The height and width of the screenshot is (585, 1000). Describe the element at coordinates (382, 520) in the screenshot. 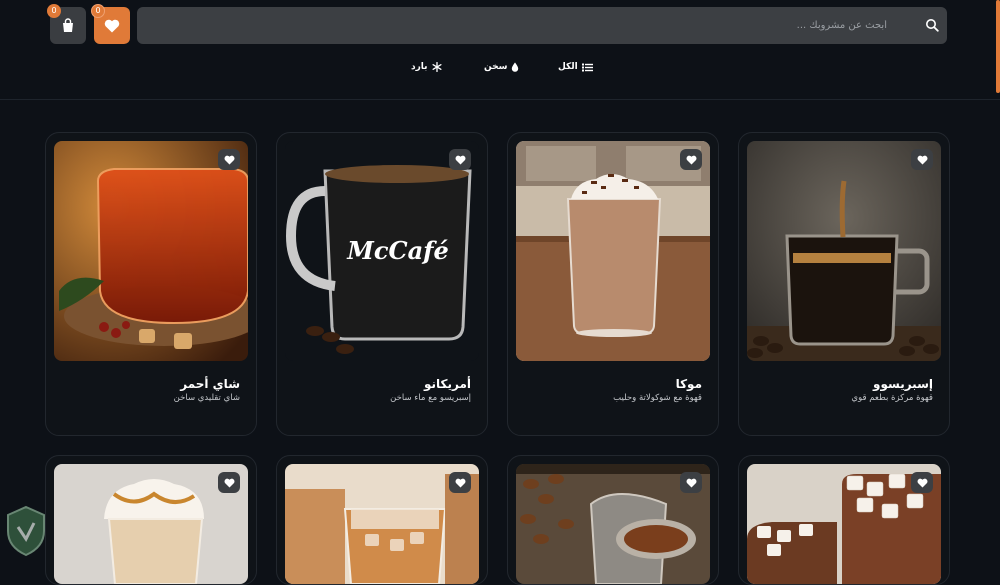

I see `product-card-iced-coffee` at that location.